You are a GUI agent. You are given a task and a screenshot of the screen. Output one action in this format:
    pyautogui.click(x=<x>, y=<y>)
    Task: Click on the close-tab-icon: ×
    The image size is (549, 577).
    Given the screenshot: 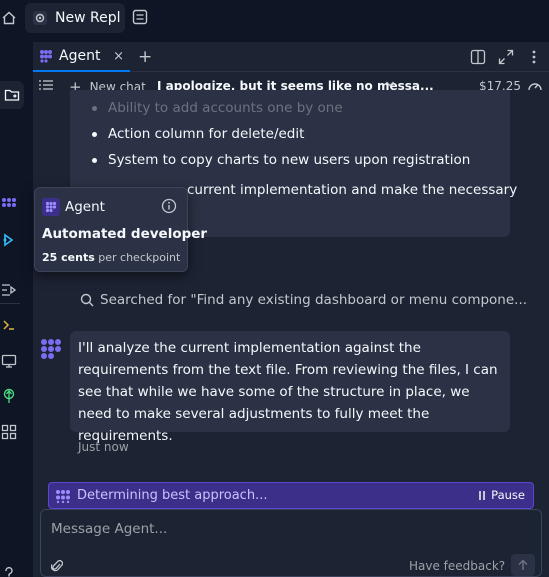 What is the action you would take?
    pyautogui.click(x=118, y=56)
    